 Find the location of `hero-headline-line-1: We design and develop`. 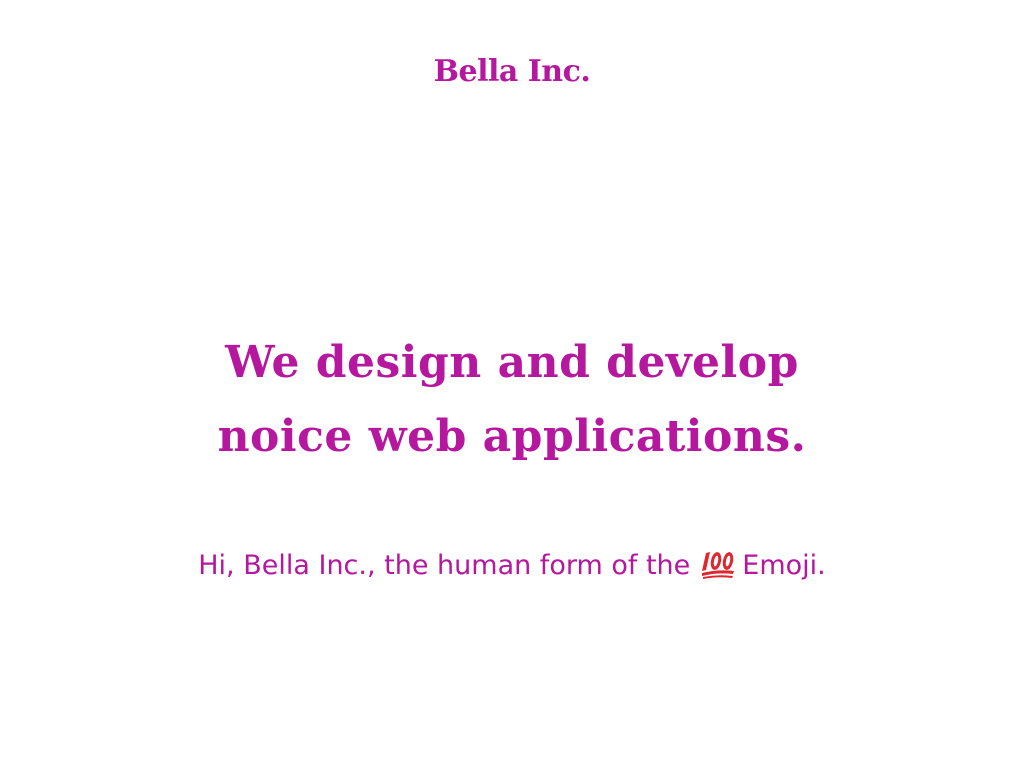

hero-headline-line-1: We design and develop is located at coordinates (512, 362).